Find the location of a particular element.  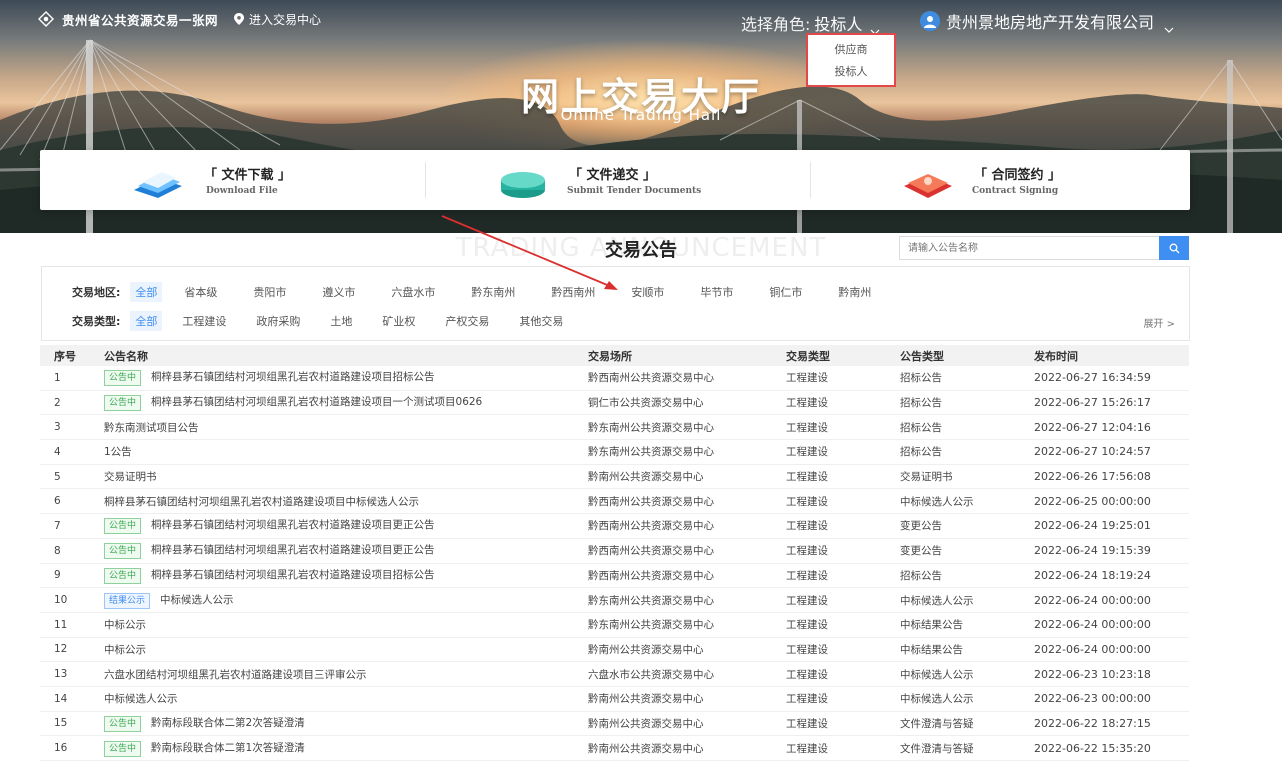

region-option: 安顺市 is located at coordinates (647, 292).